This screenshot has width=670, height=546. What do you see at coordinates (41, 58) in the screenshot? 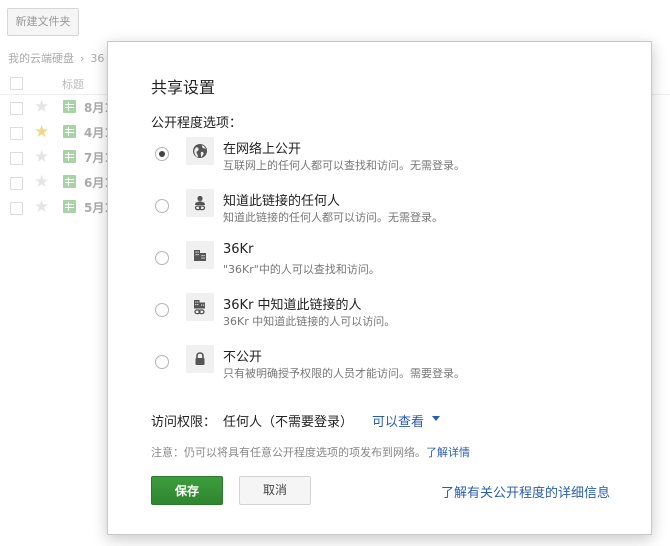
I see `breadcrumb-root: 我的云端硬盘` at bounding box center [41, 58].